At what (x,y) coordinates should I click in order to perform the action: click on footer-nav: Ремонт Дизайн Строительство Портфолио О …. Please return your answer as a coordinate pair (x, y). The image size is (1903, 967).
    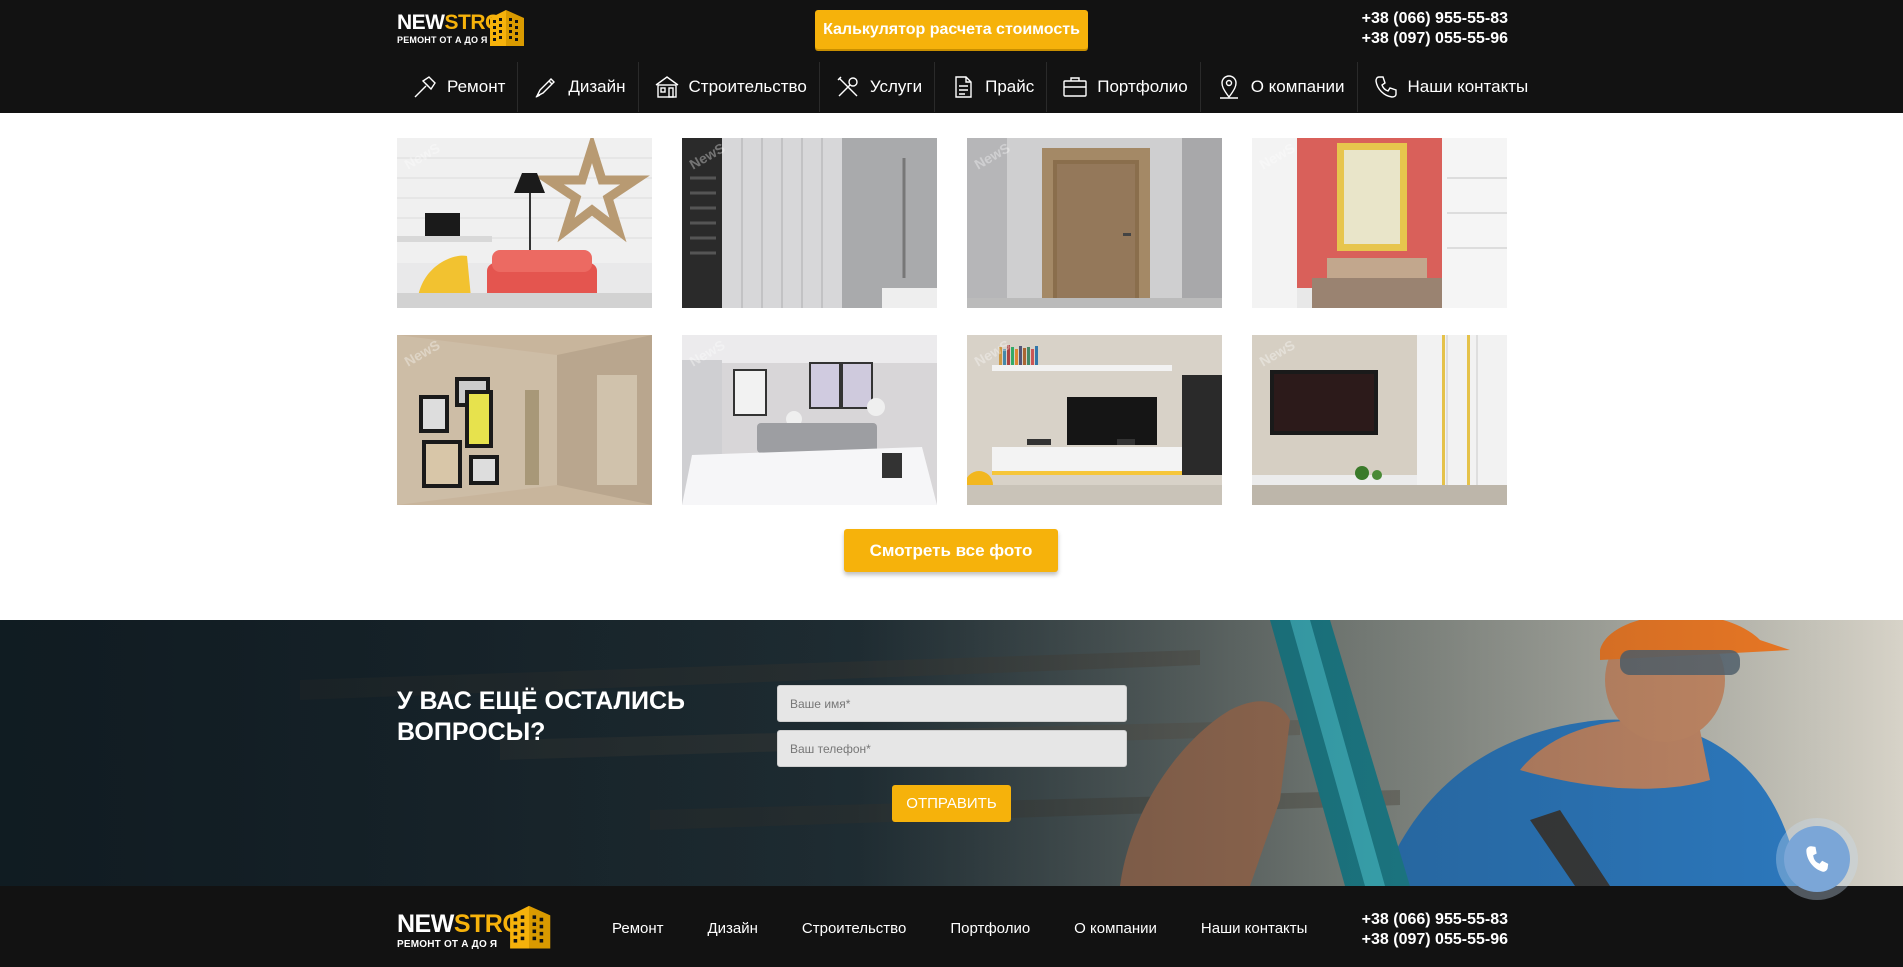
    Looking at the image, I should click on (981, 928).